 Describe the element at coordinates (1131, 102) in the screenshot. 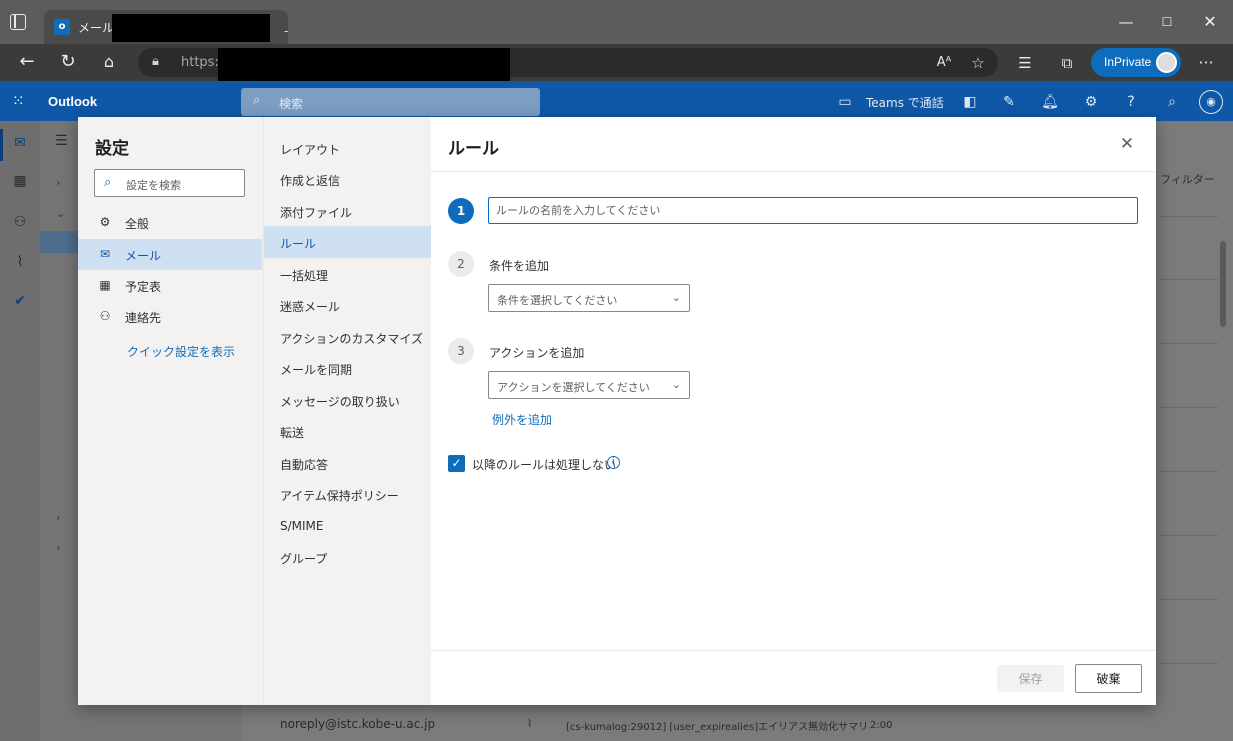

I see `help-icon: ?` at that location.